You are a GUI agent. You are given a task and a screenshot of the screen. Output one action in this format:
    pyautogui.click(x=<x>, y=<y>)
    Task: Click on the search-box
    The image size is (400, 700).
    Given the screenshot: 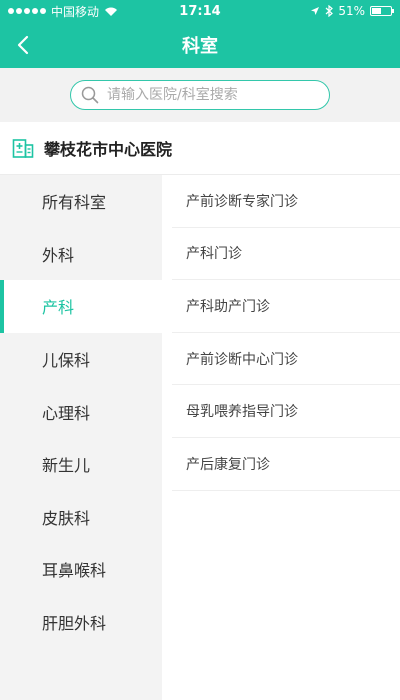 What is the action you would take?
    pyautogui.click(x=200, y=95)
    